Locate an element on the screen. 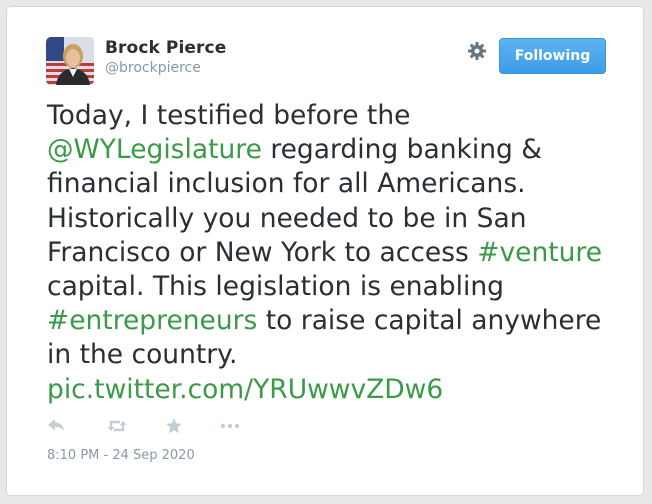  tweet-text-segment: capital. This legislation is enabling is located at coordinates (275, 287).